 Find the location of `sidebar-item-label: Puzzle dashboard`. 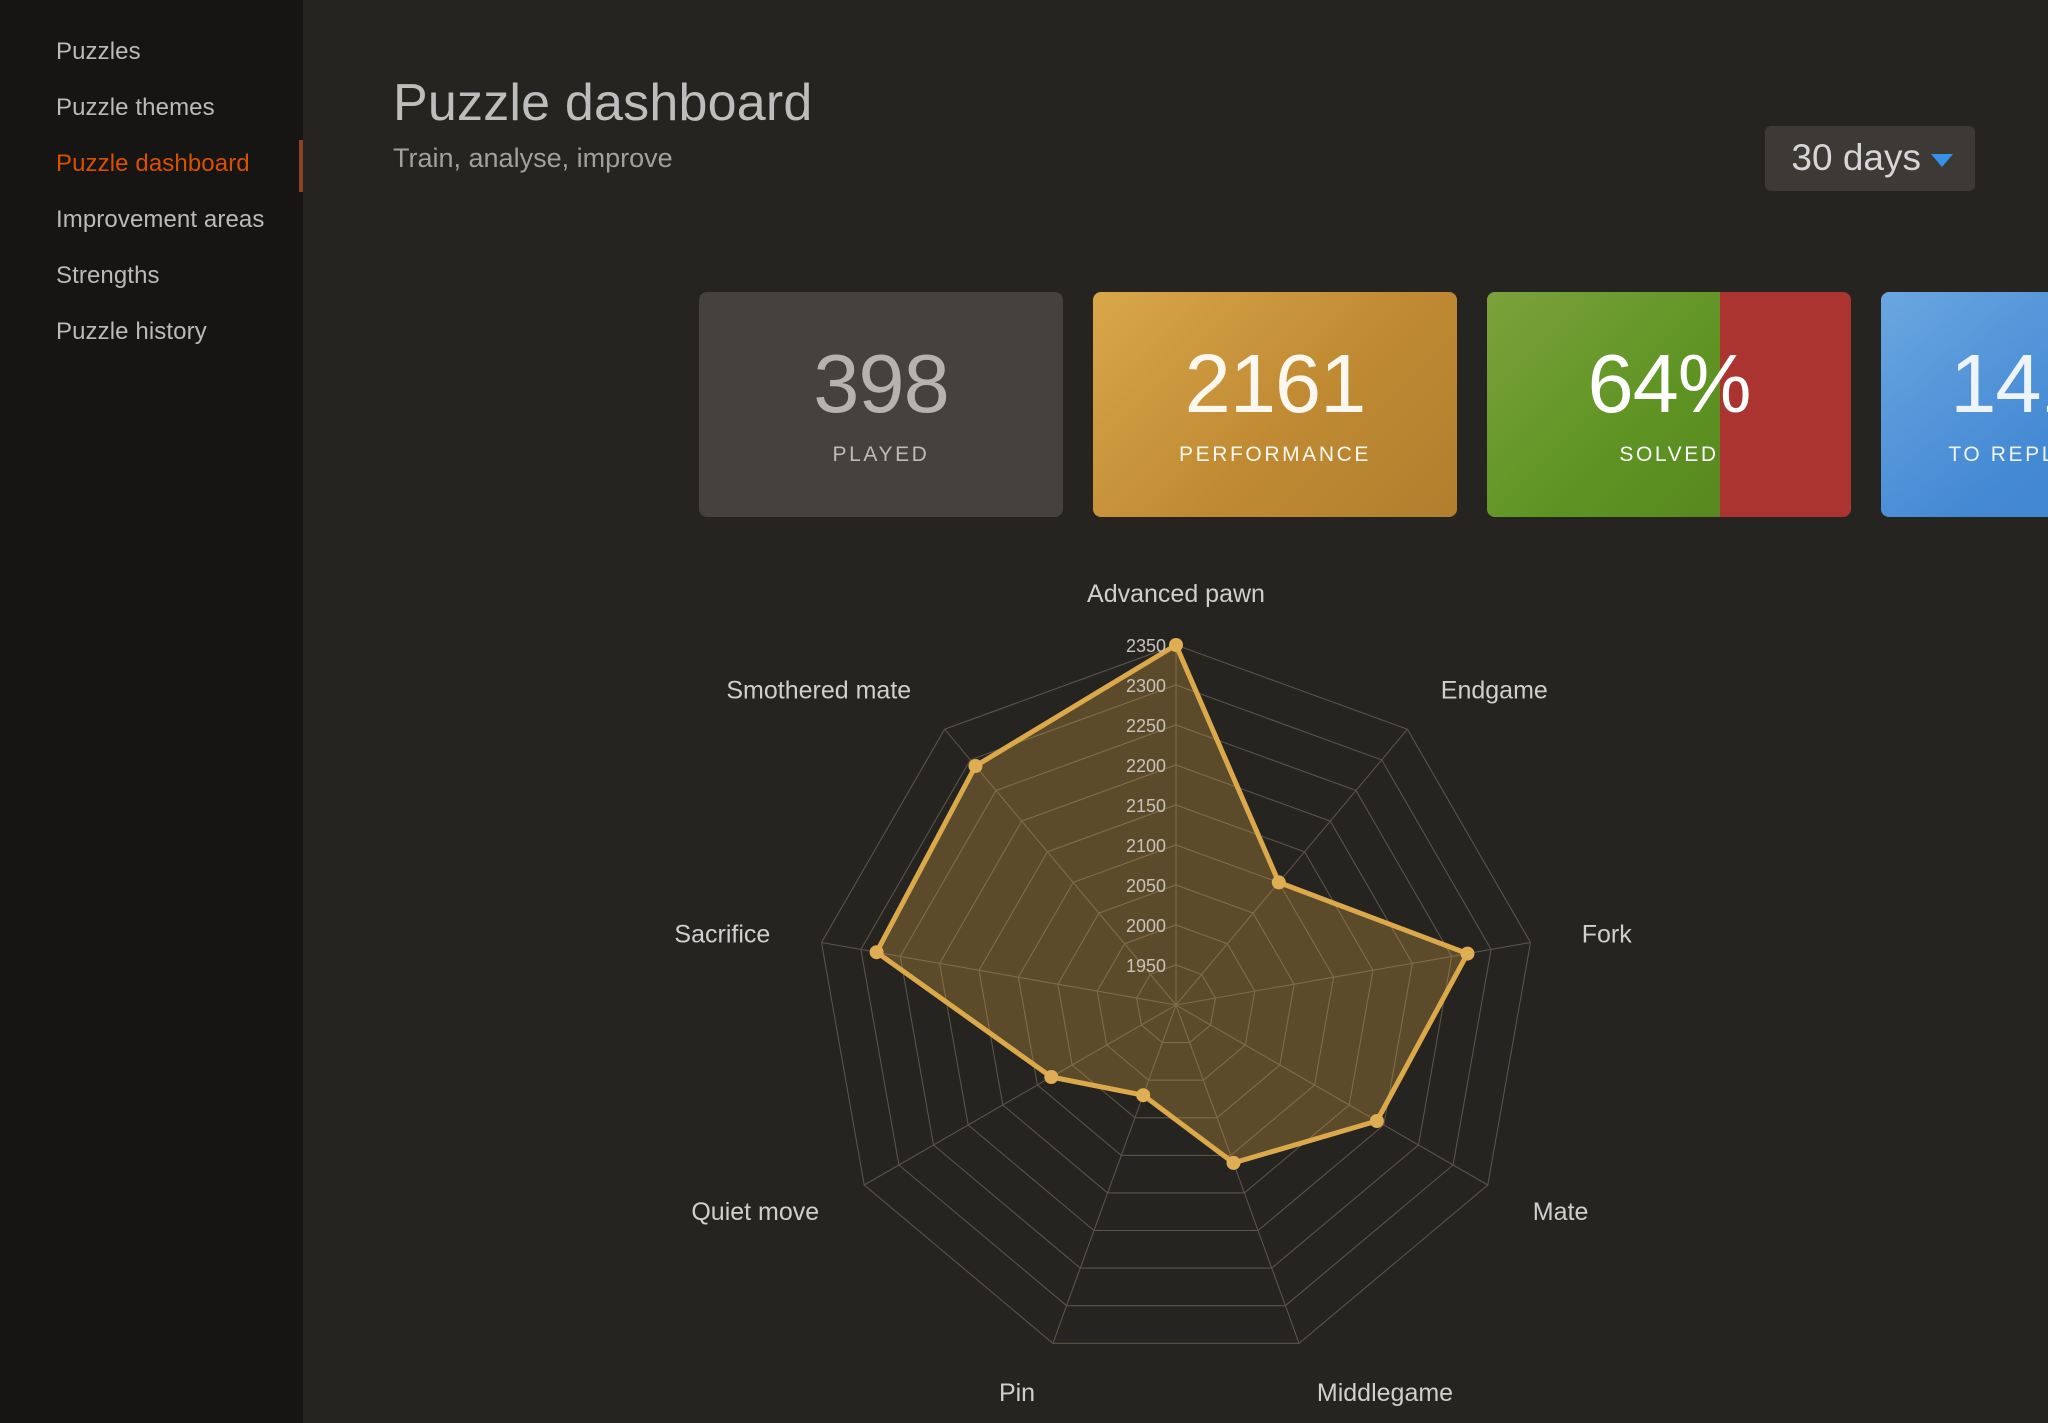

sidebar-item-label: Puzzle dashboard is located at coordinates (153, 163).